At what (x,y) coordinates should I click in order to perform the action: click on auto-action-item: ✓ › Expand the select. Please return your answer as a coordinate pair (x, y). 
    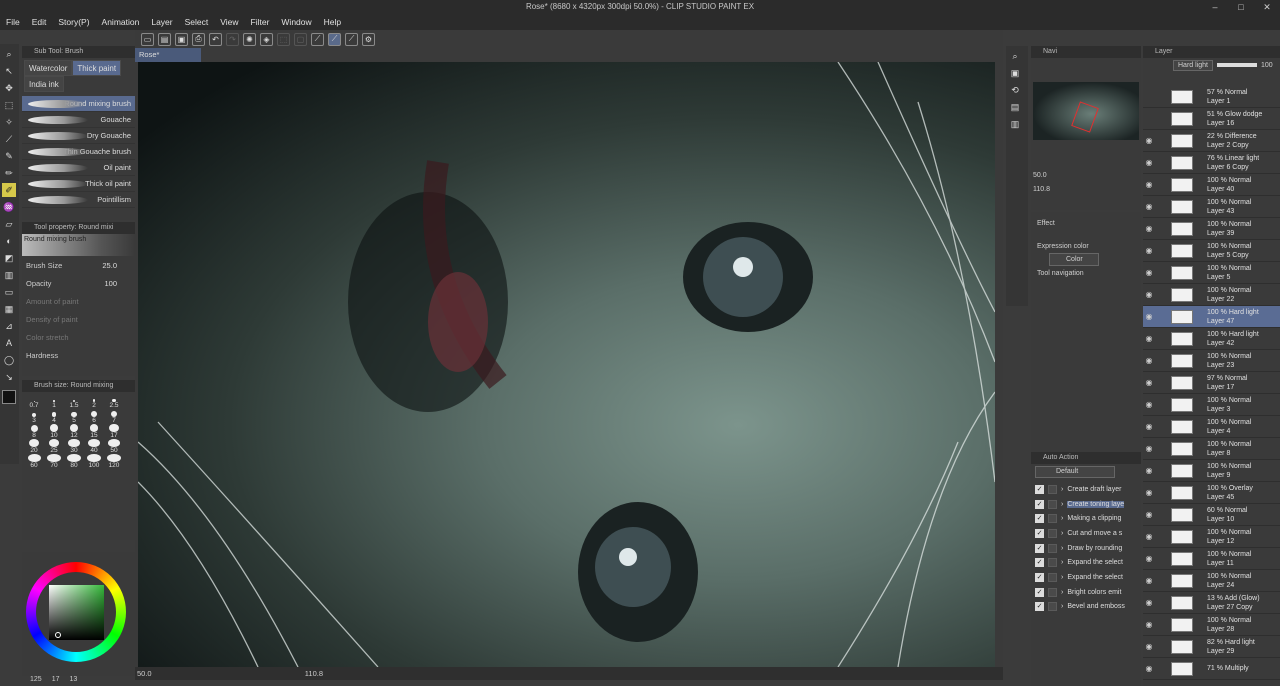
    Looking at the image, I should click on (1086, 562).